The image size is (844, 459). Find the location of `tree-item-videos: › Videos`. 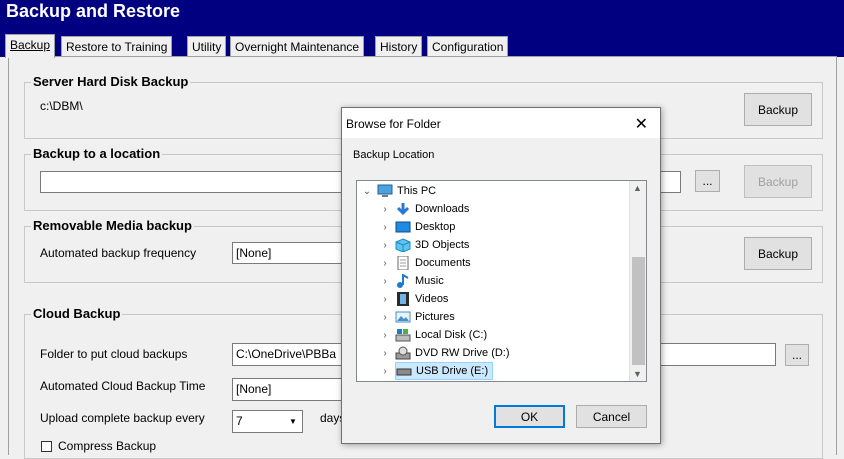

tree-item-videos: › Videos is located at coordinates (413, 299).